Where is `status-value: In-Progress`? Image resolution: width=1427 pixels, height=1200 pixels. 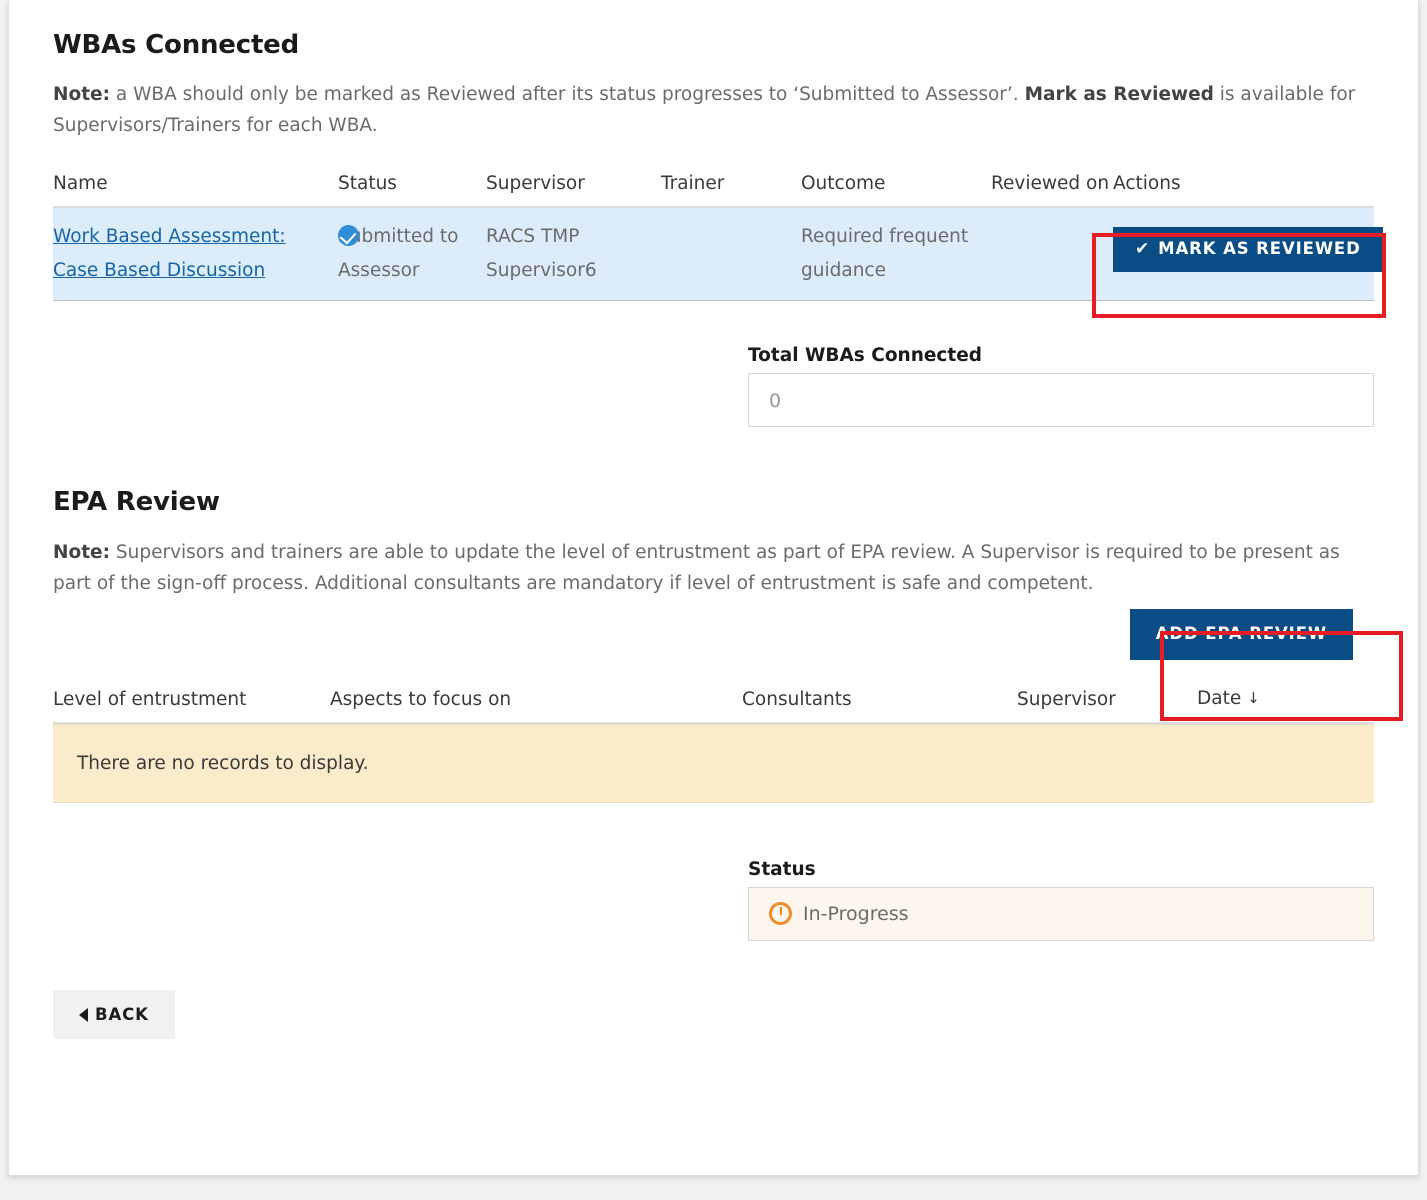
status-value: In-Progress is located at coordinates (856, 913).